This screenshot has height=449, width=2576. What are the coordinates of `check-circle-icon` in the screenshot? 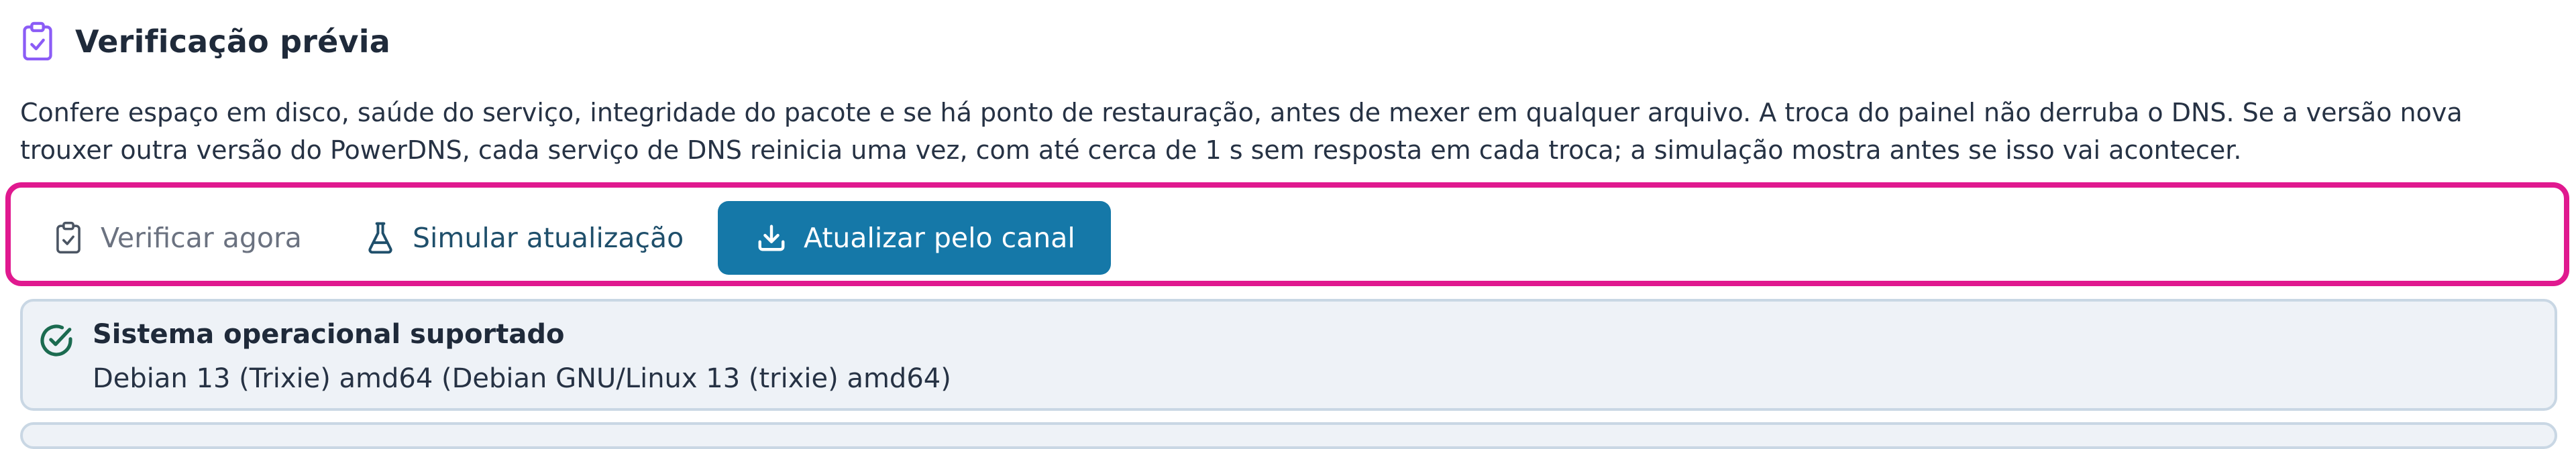 It's located at (56, 340).